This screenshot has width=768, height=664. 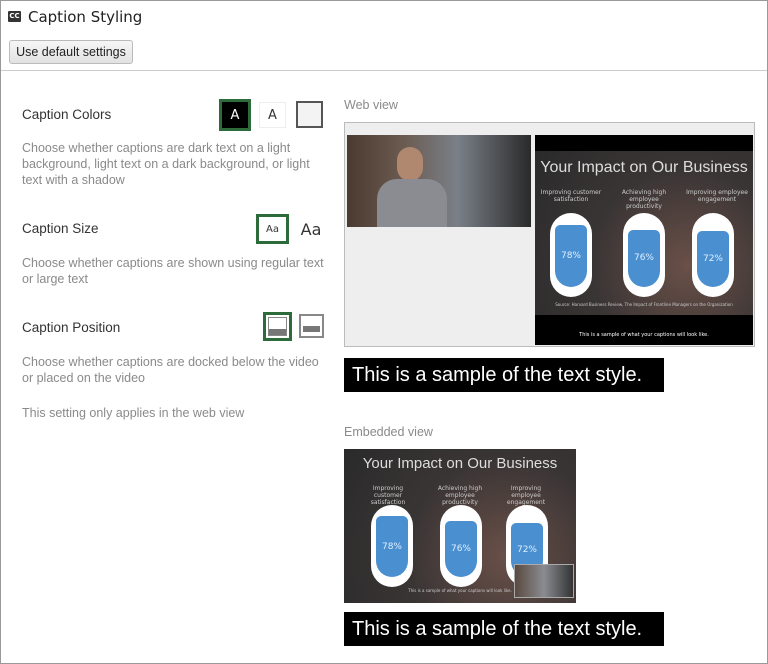 I want to click on color-option-light-on-dark: A, so click(x=235, y=115).